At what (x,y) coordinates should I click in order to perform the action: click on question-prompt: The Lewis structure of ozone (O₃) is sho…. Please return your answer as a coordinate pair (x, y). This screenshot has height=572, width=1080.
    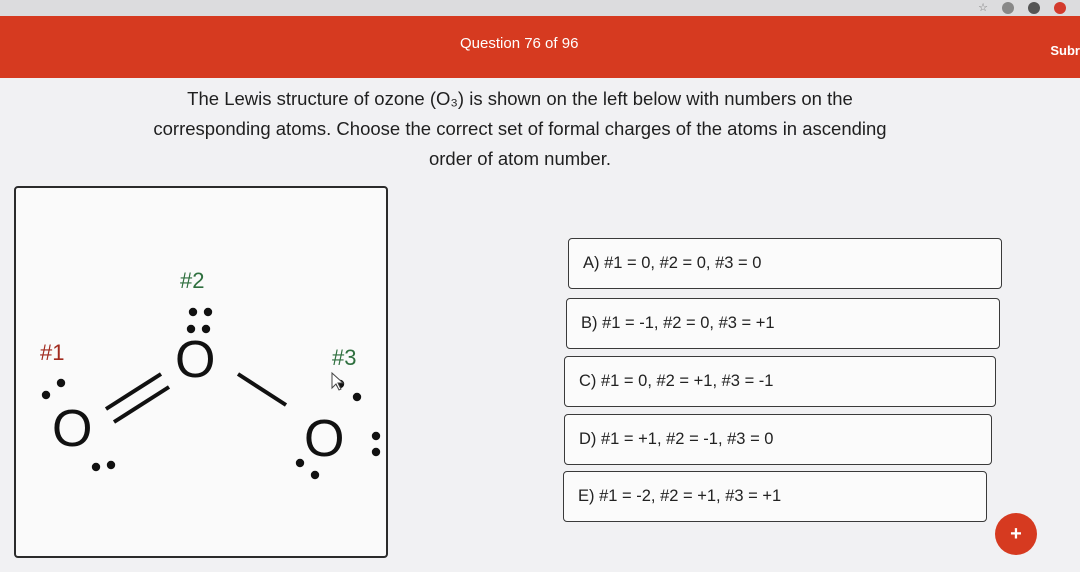
    Looking at the image, I should click on (520, 128).